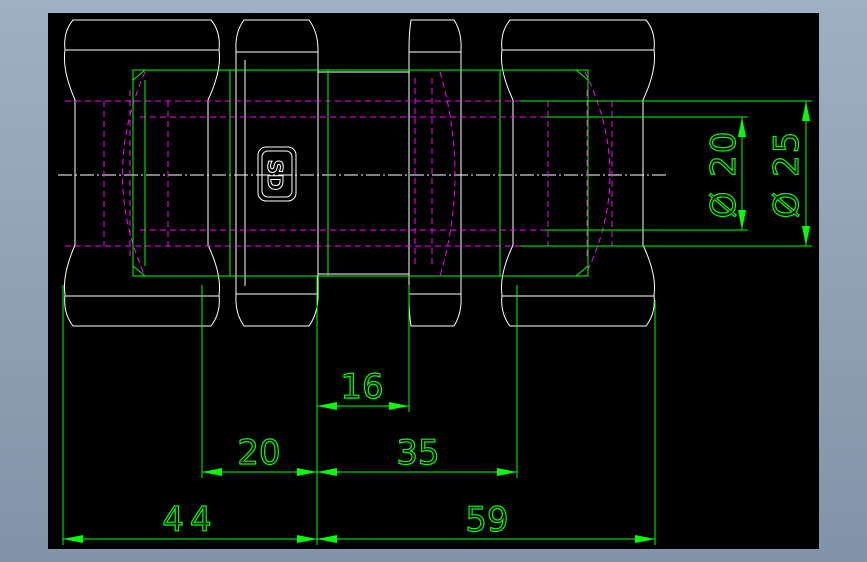 This screenshot has height=562, width=867. What do you see at coordinates (134, 174) in the screenshot?
I see `hidden-arc-left` at bounding box center [134, 174].